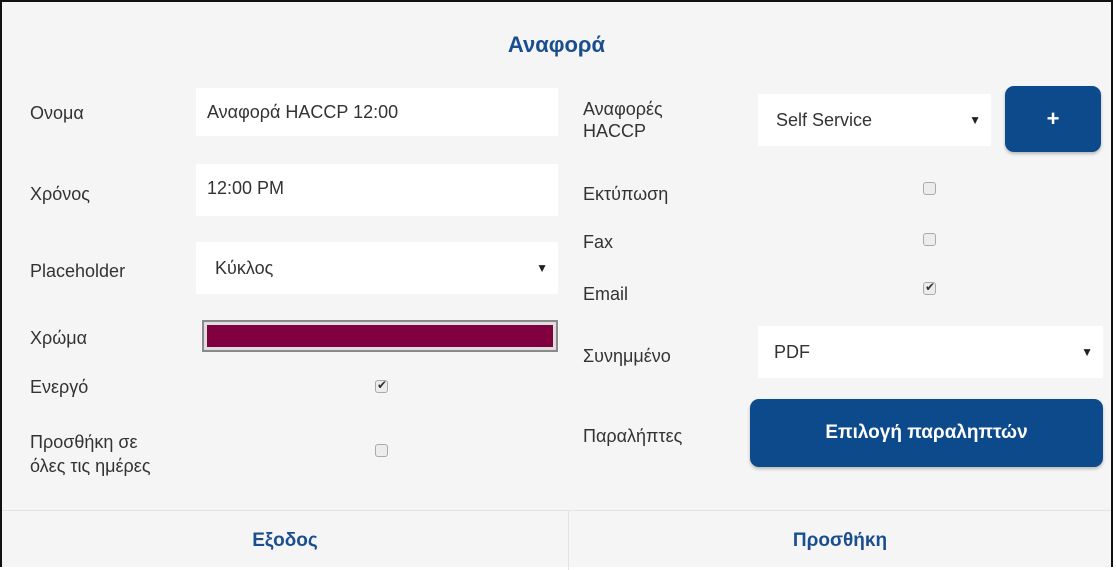 The height and width of the screenshot is (570, 1116). I want to click on all-days-label-line1: Προσθήκη σε, so click(84, 442).